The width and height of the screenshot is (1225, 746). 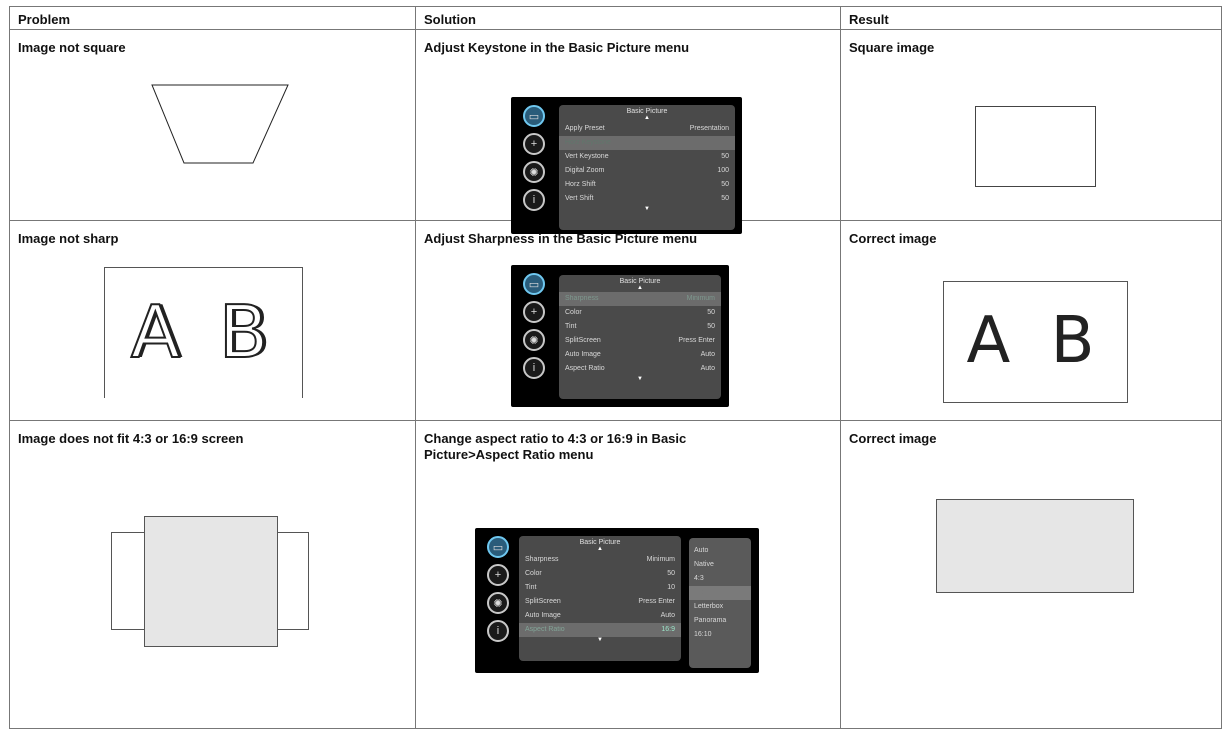 I want to click on correct-image-frame: A B, so click(x=1035, y=342).